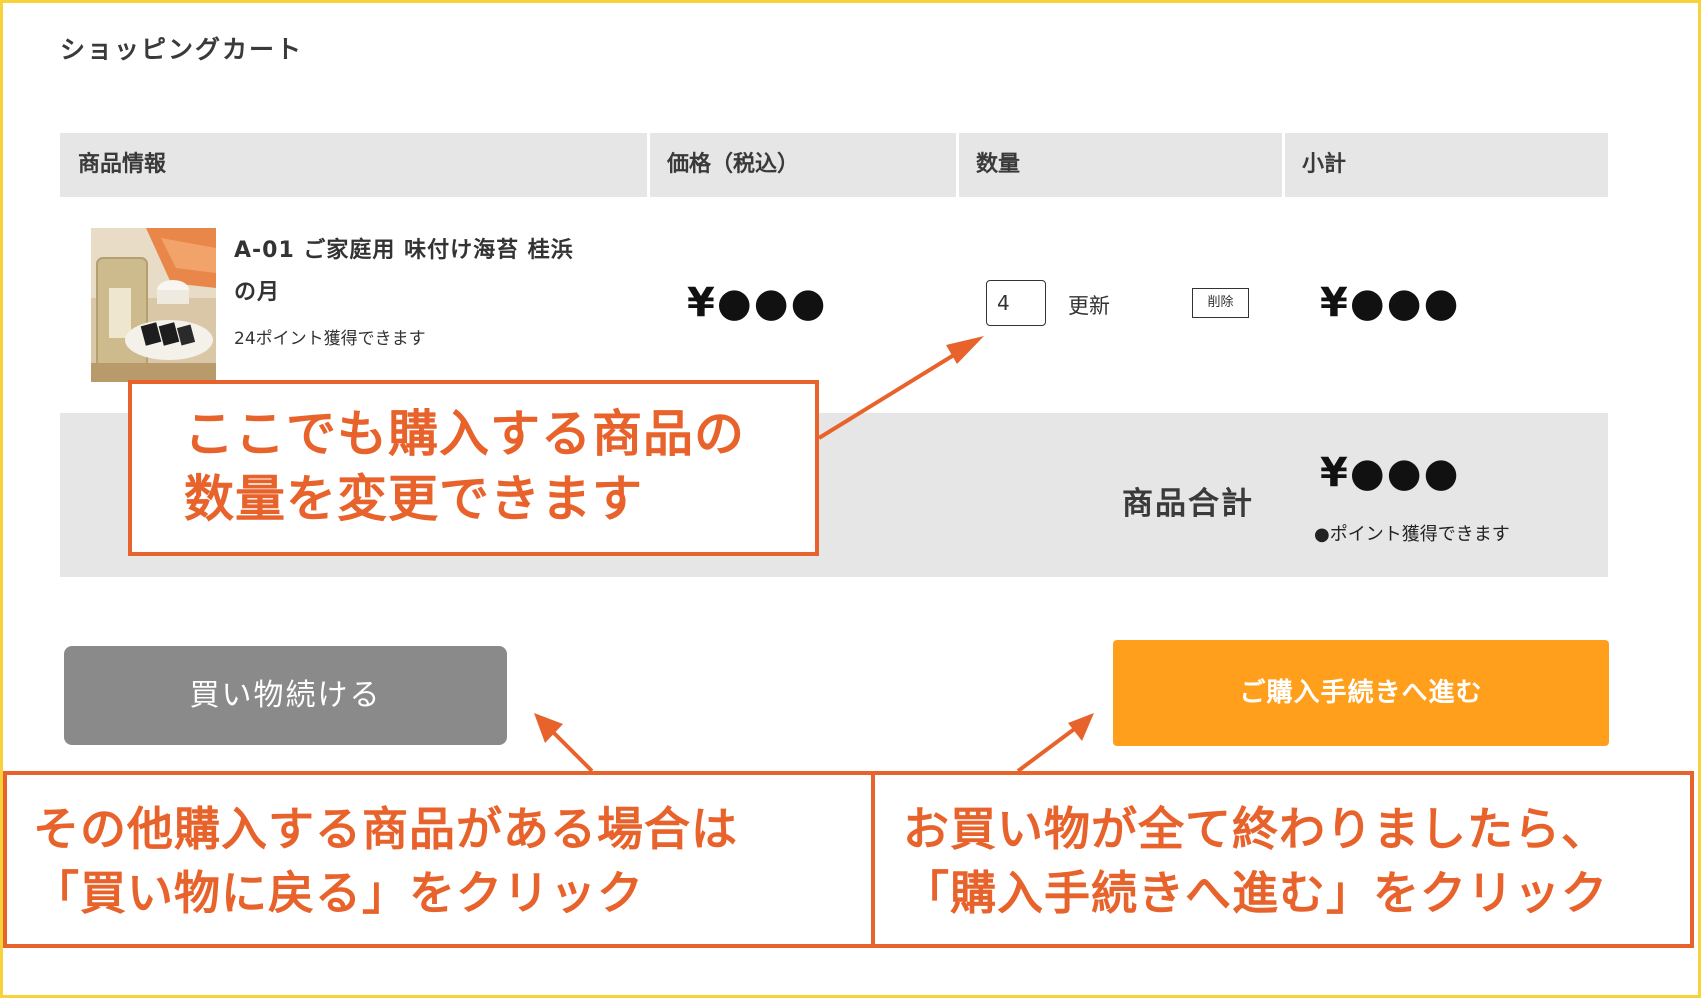 Image resolution: width=1701 pixels, height=998 pixels. I want to click on arrow-to-checkout-button-icon, so click(1047, 749).